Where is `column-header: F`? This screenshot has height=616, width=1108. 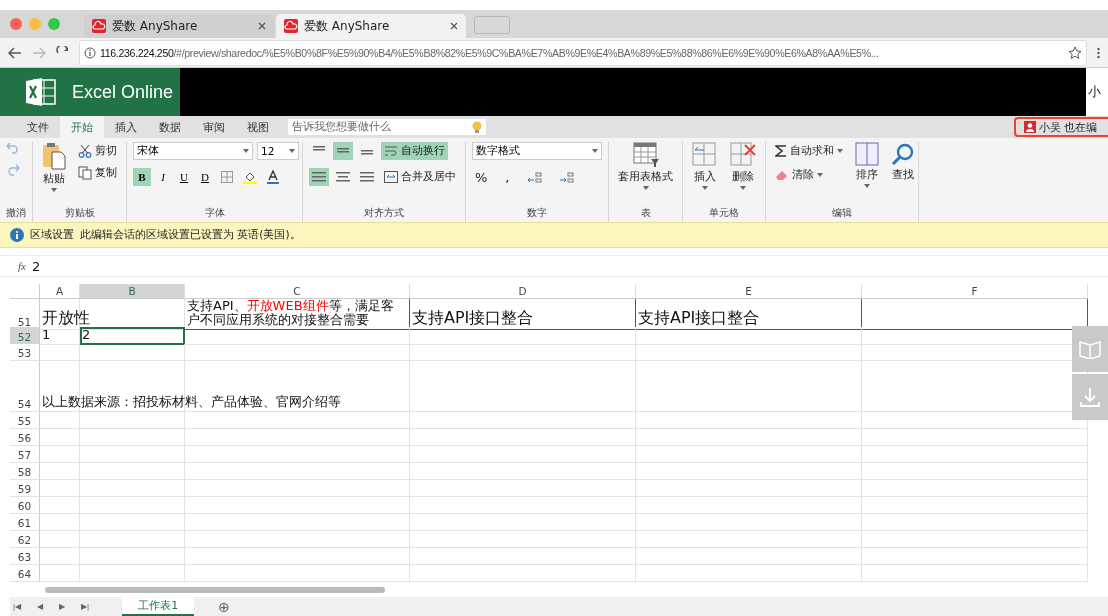
column-header: F is located at coordinates (975, 291).